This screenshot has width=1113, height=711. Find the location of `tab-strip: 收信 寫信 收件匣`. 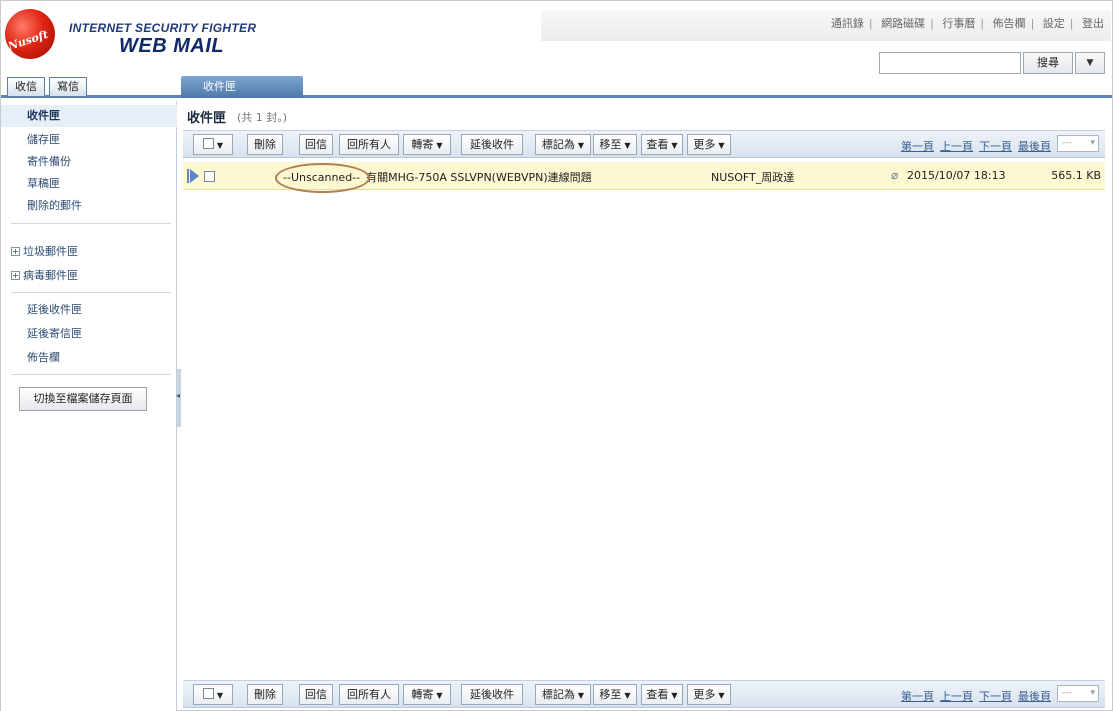

tab-strip: 收信 寫信 收件匣 is located at coordinates (556, 86).